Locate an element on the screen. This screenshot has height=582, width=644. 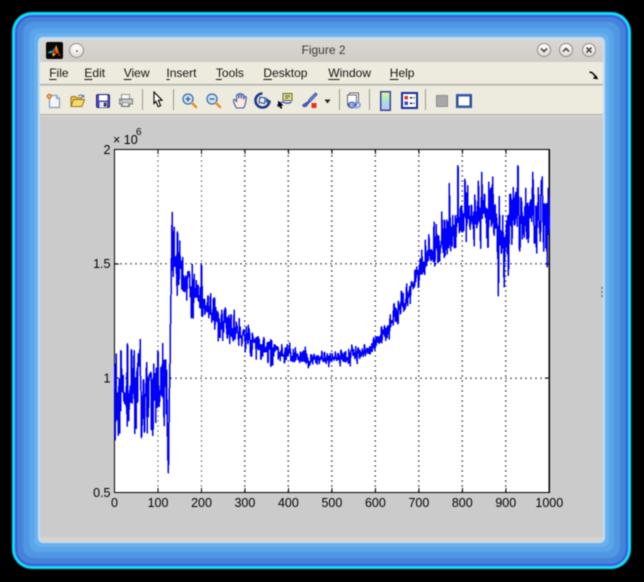
svg-text: 600 is located at coordinates (375, 503).